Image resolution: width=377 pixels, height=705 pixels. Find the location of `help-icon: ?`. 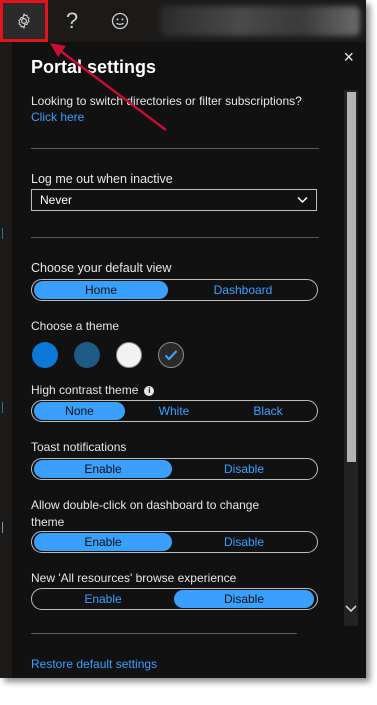

help-icon: ? is located at coordinates (72, 20).